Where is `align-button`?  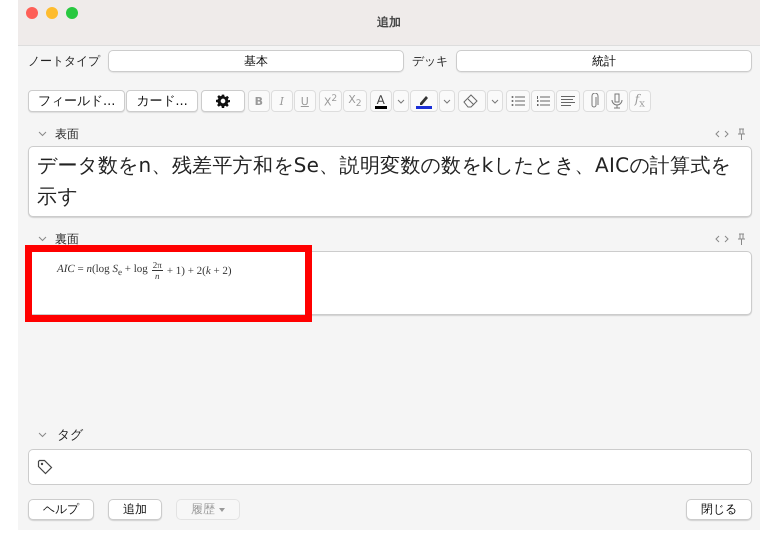 align-button is located at coordinates (568, 101).